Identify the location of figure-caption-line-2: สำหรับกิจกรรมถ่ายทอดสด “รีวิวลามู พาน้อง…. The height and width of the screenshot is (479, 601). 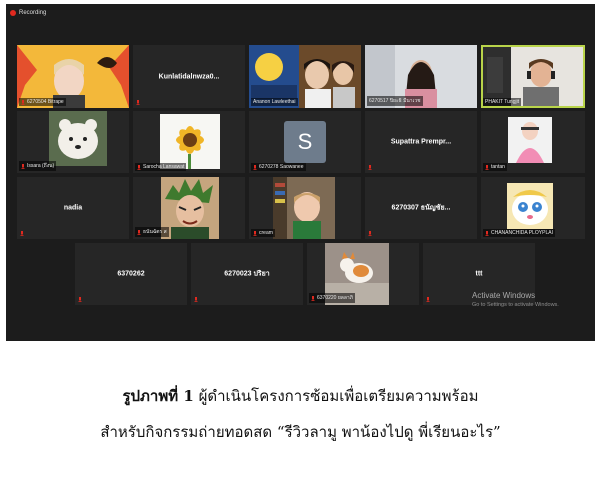
(300, 432).